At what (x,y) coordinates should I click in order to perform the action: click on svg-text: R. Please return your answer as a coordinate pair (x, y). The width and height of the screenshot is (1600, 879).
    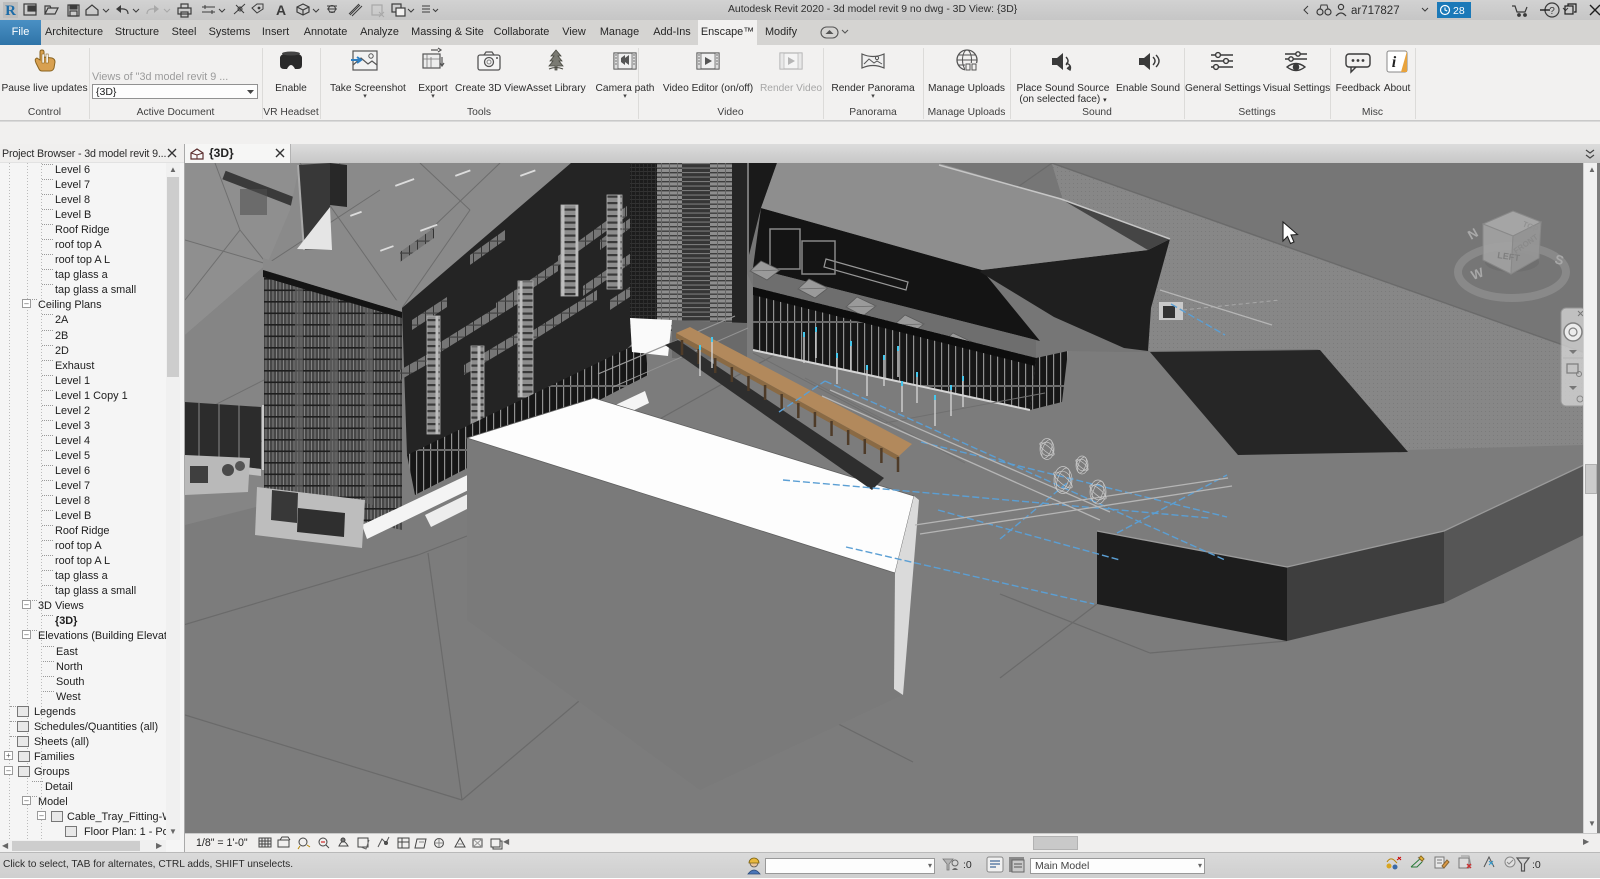
    Looking at the image, I should click on (10, 11).